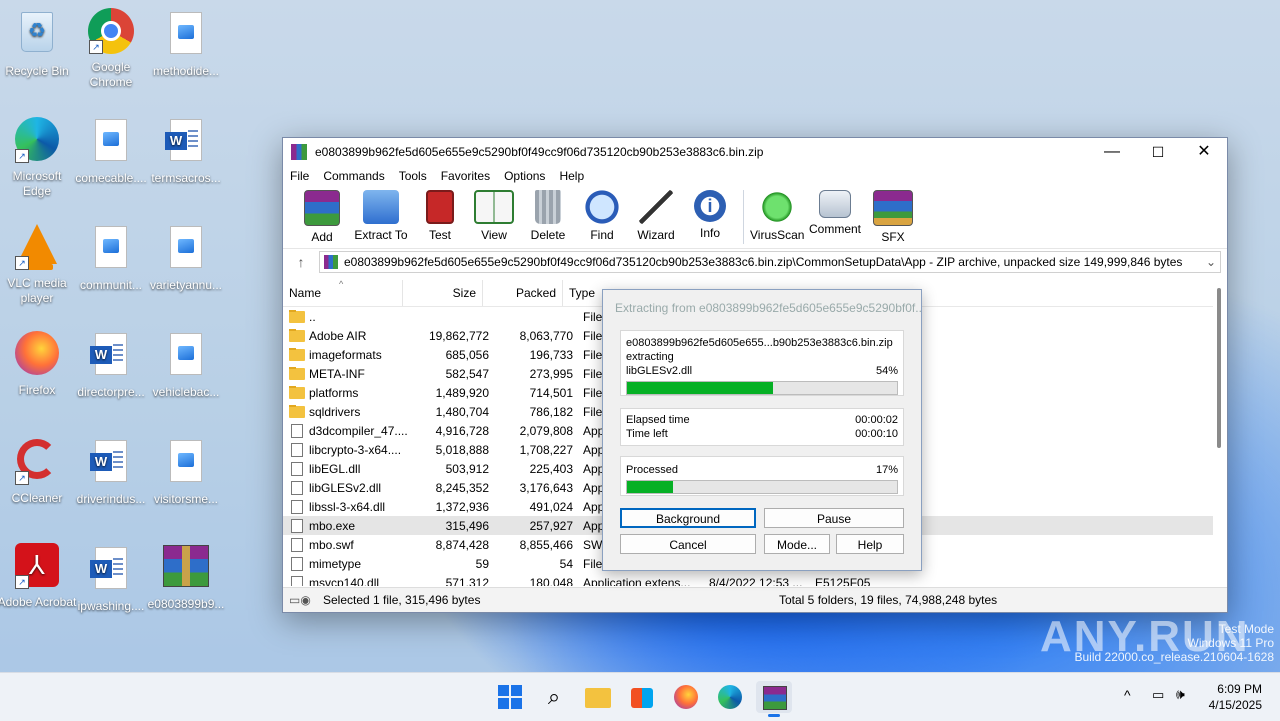 The height and width of the screenshot is (721, 1280). Describe the element at coordinates (38, 471) in the screenshot. I see `desktop-icon-ccleaner: ↗ CCleaner` at that location.